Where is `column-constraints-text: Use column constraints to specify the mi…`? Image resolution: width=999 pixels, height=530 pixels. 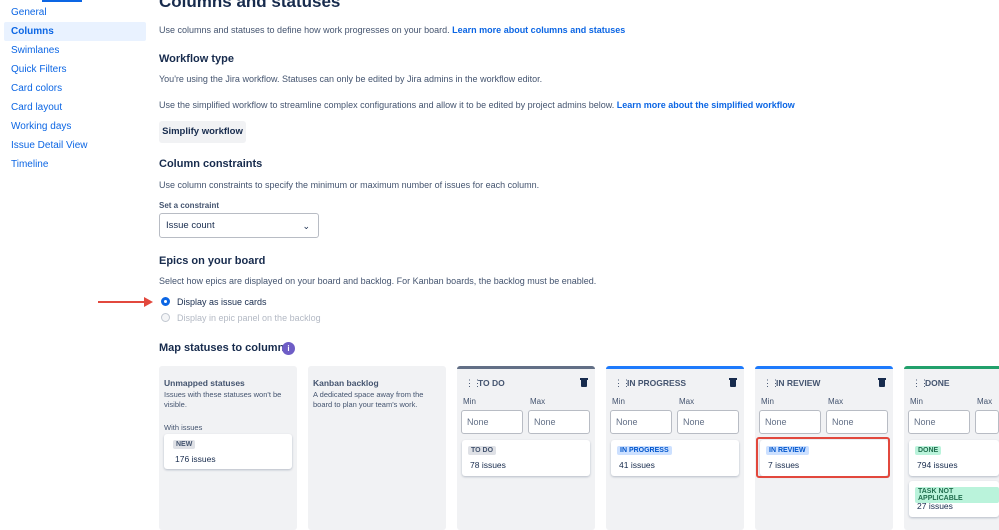
column-constraints-text: Use column constraints to specify the mi… is located at coordinates (349, 185).